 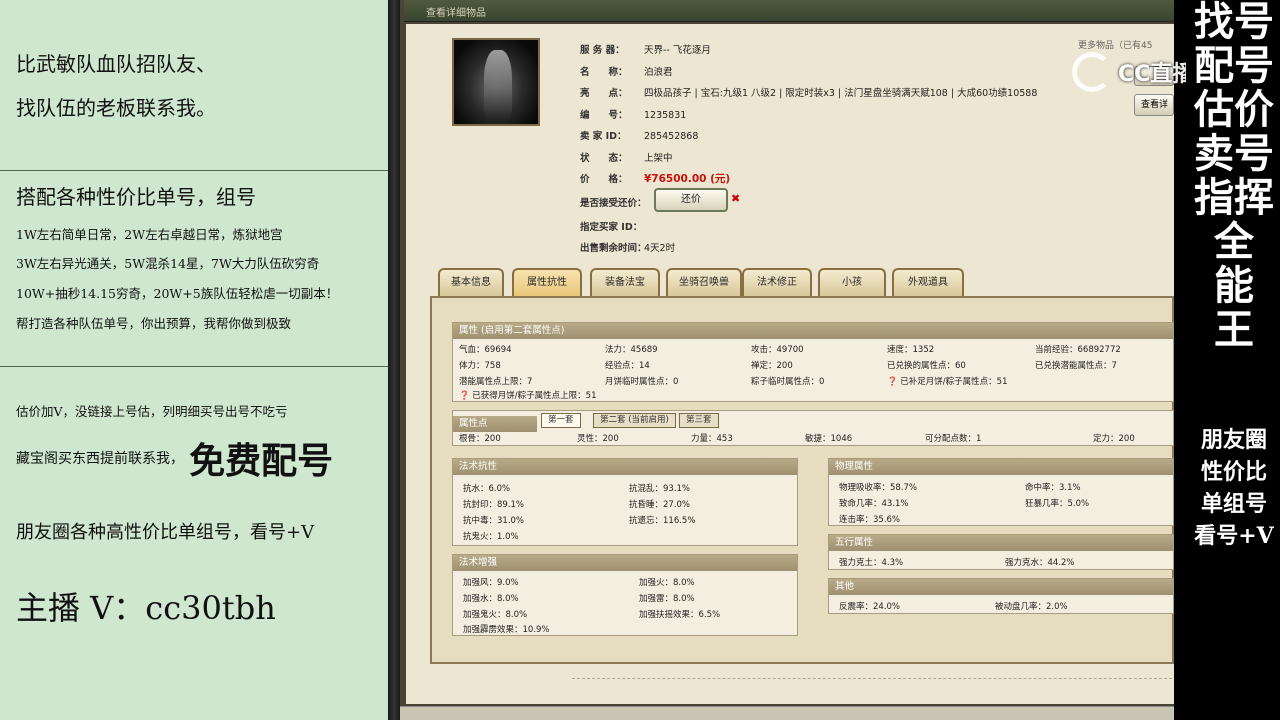 I want to click on window-titlebar: 查看详细物品, so click(x=789, y=11).